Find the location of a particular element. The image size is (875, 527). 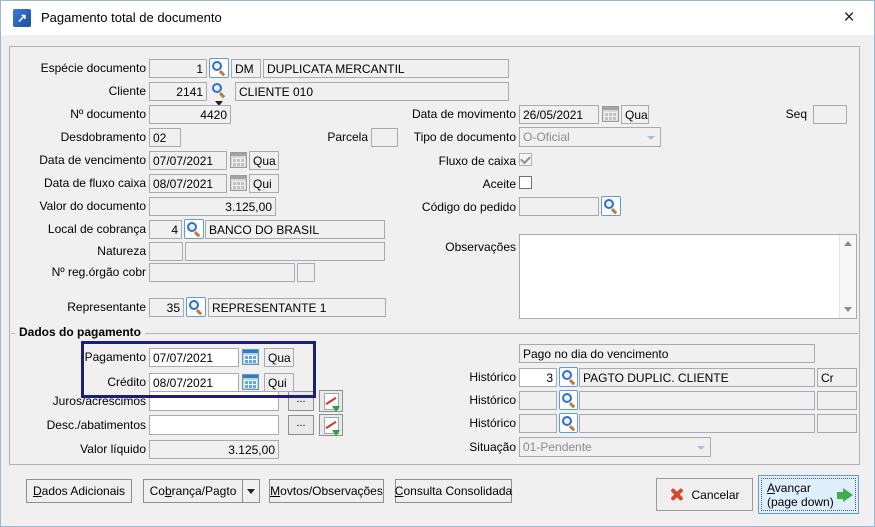

advance-arrow-icon is located at coordinates (848, 494).